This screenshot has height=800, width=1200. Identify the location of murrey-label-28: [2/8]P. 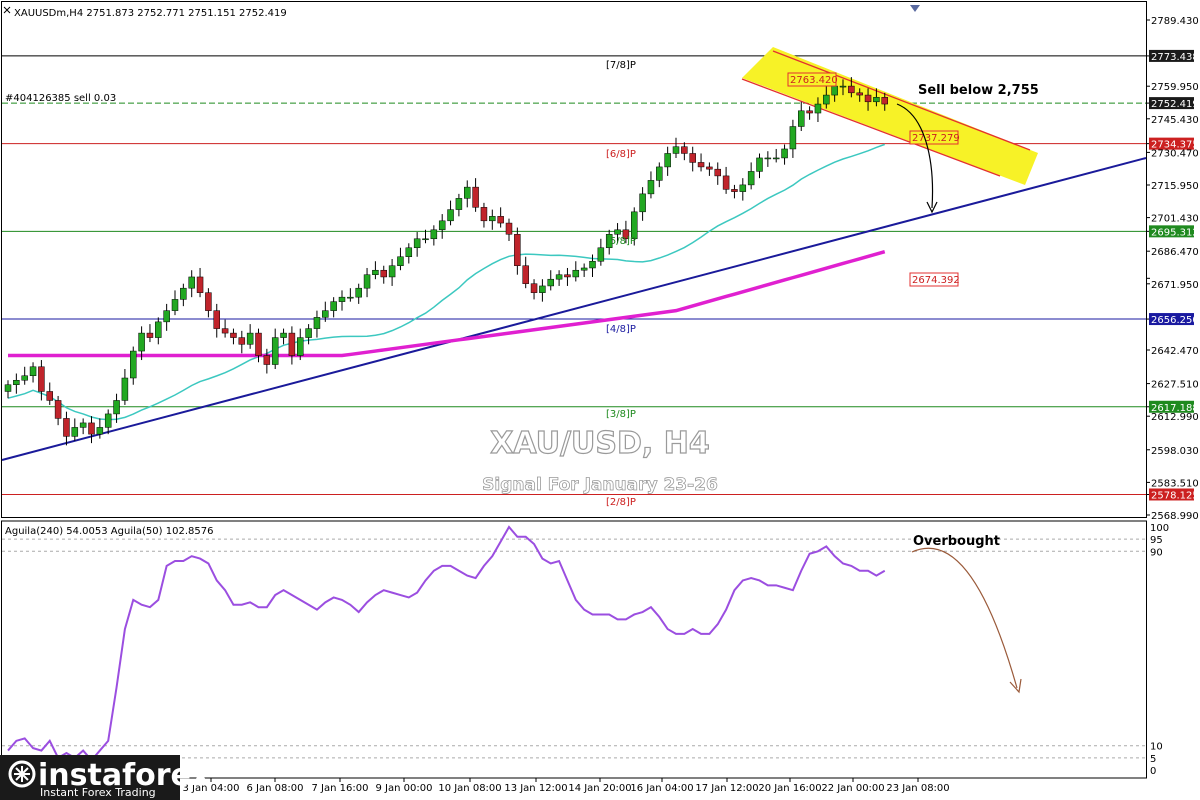
(621, 502).